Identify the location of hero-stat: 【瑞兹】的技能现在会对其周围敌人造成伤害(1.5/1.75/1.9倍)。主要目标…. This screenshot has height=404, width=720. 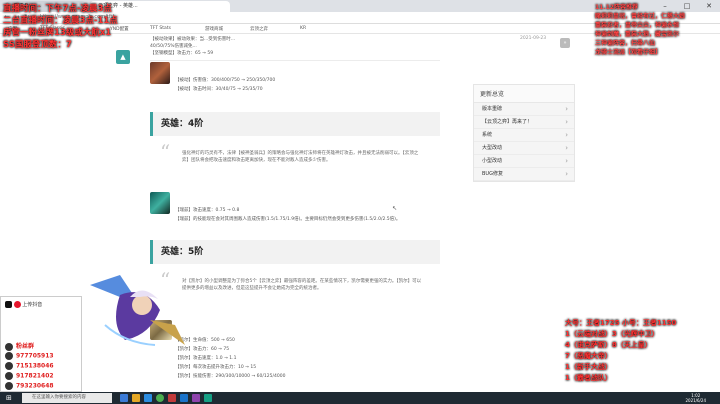
(288, 219).